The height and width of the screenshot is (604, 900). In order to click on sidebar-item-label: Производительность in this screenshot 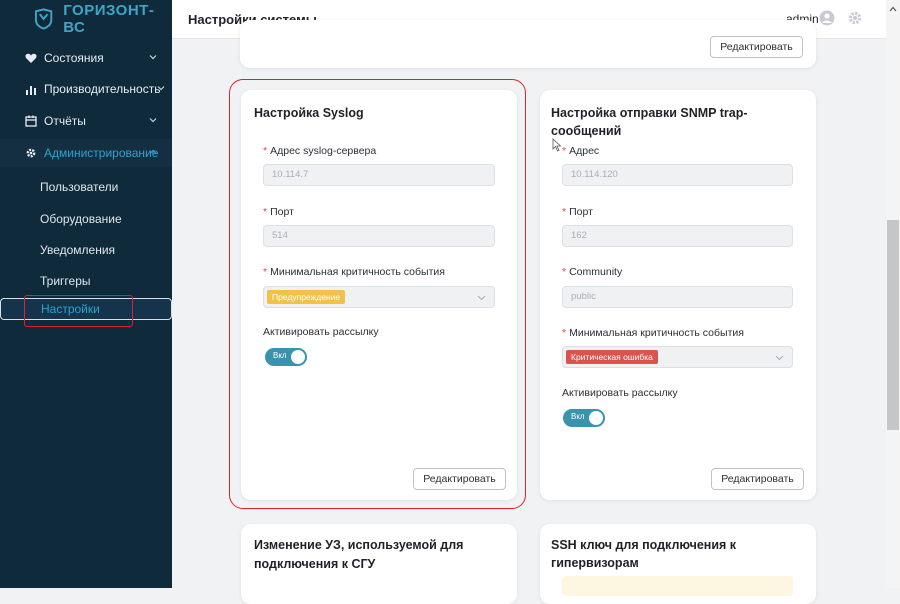, I will do `click(102, 89)`.